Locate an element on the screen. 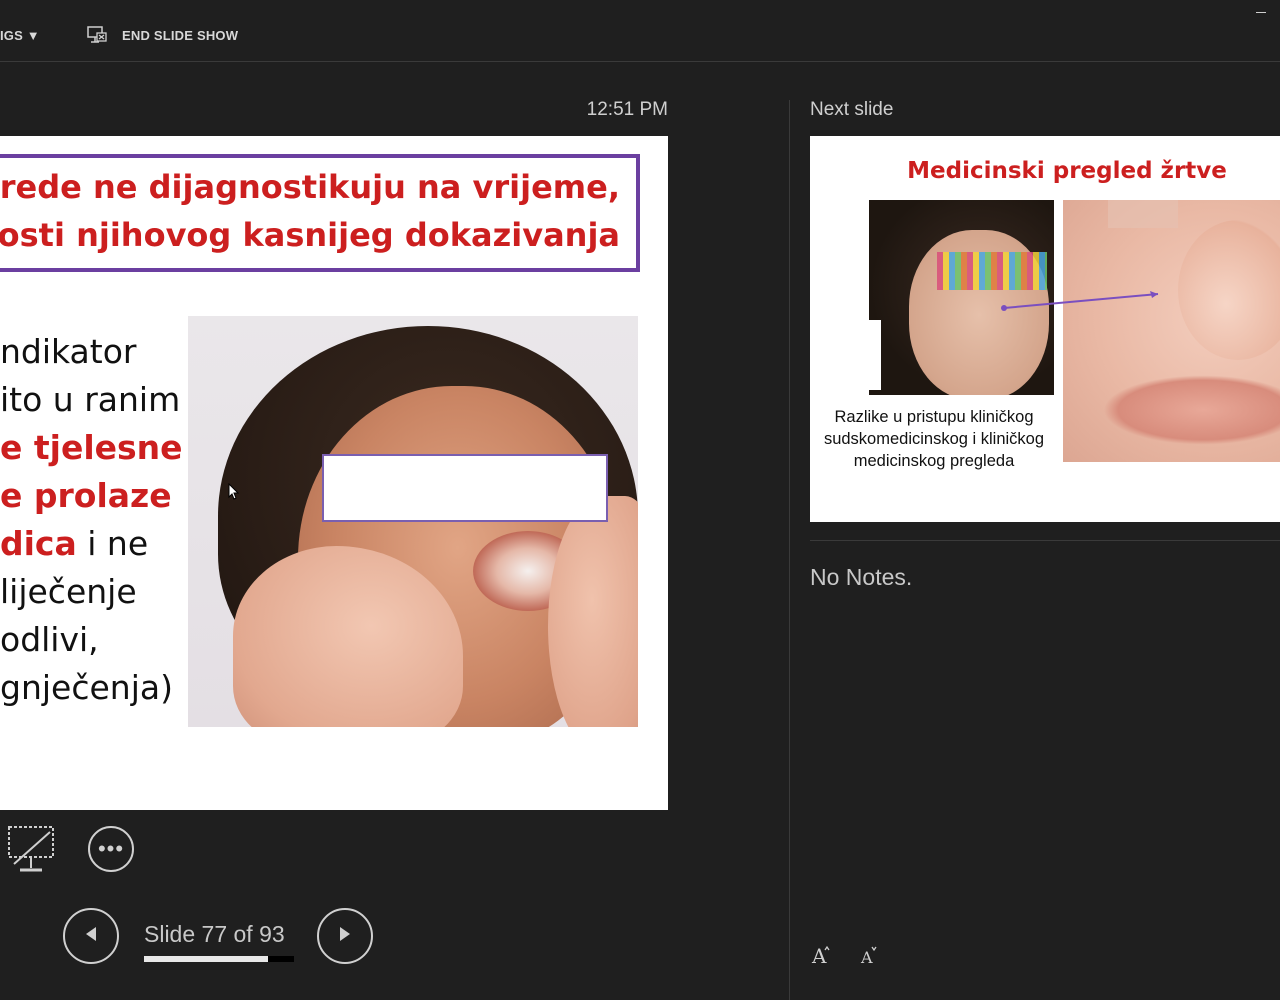 Image resolution: width=1280 pixels, height=1000 pixels. end-slide-show-icon is located at coordinates (97, 35).